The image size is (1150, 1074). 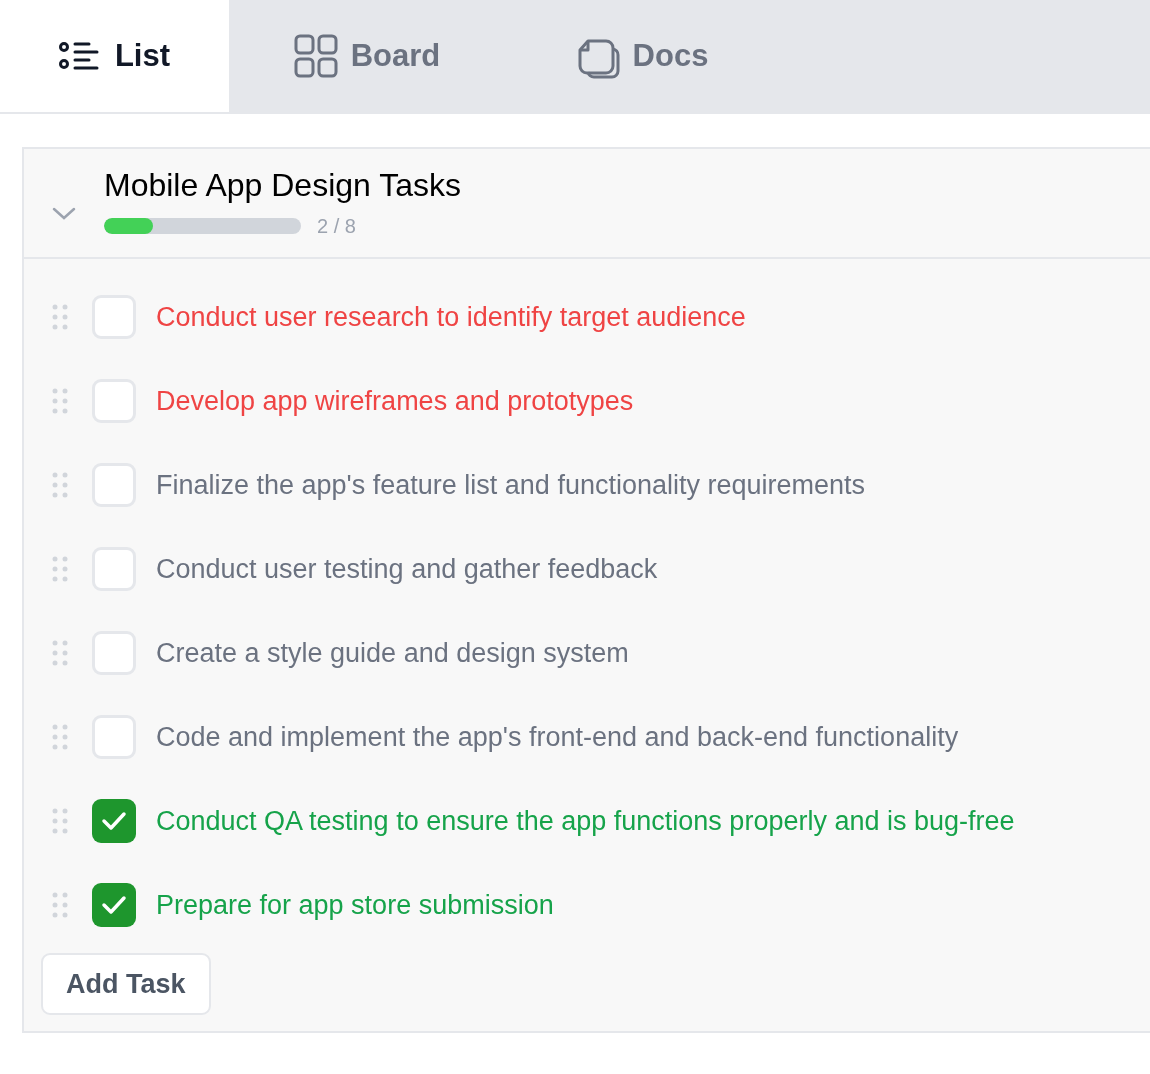 I want to click on progress-count: 2 / 8, so click(x=336, y=226).